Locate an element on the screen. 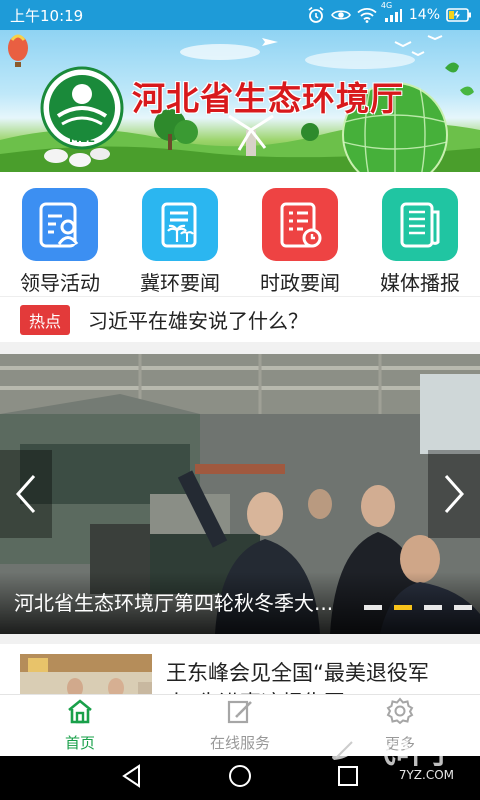 This screenshot has height=800, width=480. news-title: 王东峰会见全国“最美退役军人”先进事迹报告团 is located at coordinates (297, 677).